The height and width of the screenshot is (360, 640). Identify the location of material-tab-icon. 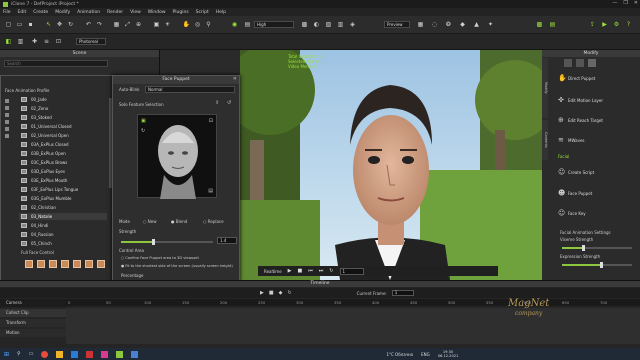
(592, 63).